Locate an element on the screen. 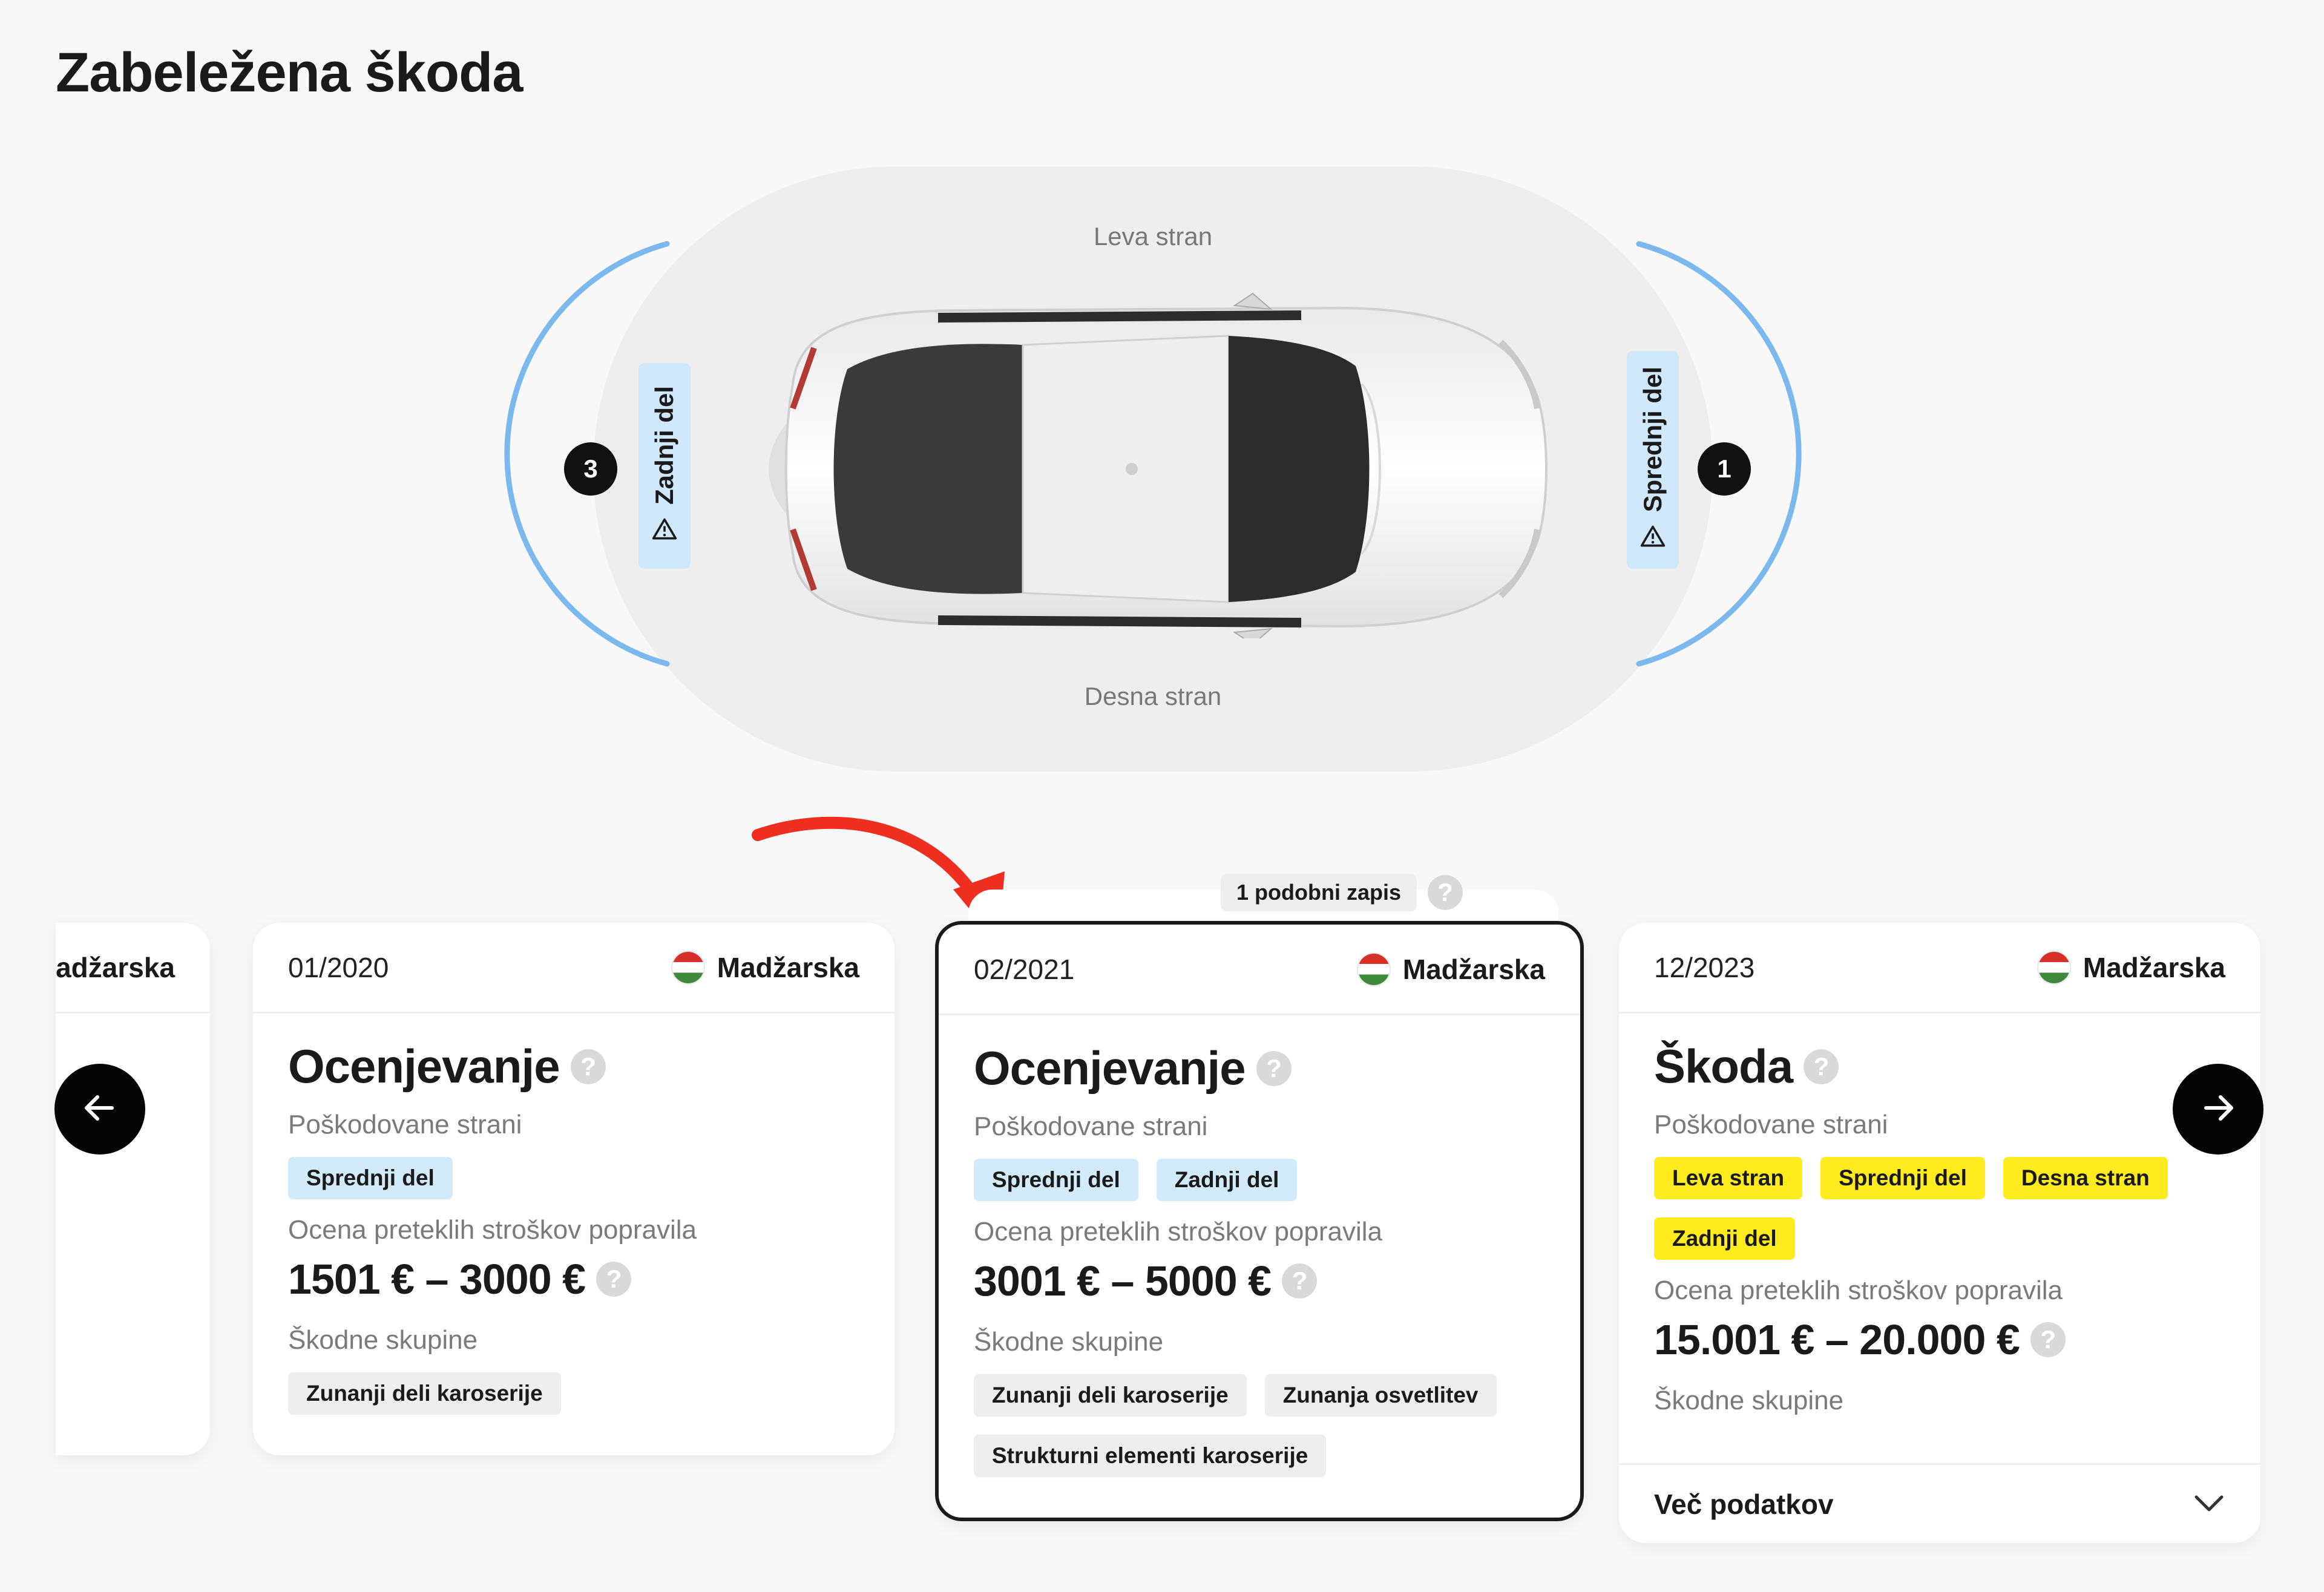 The image size is (2324, 1592). front-damage-count: 1 is located at coordinates (1724, 469).